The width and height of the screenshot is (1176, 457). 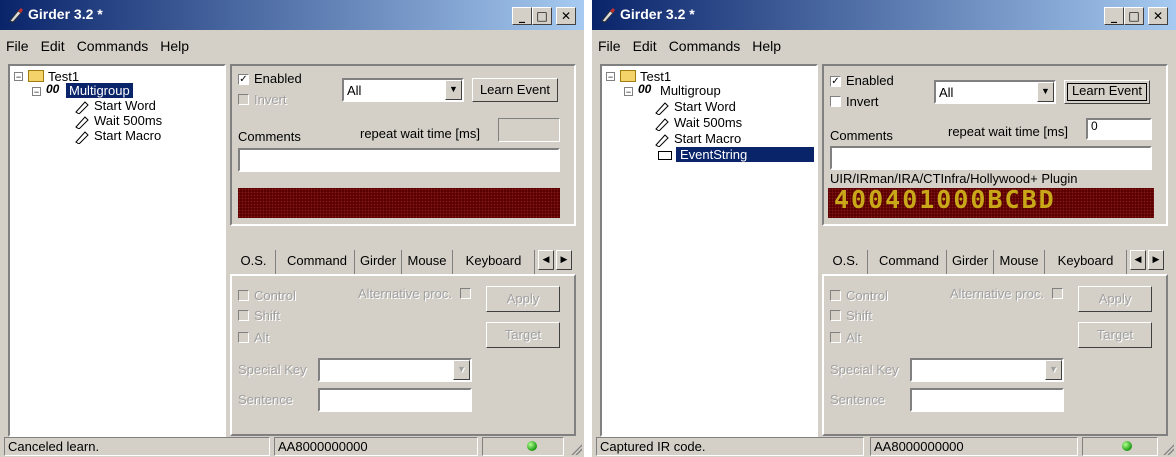 What do you see at coordinates (974, 446) in the screenshot?
I see `status-code: AA8000000000` at bounding box center [974, 446].